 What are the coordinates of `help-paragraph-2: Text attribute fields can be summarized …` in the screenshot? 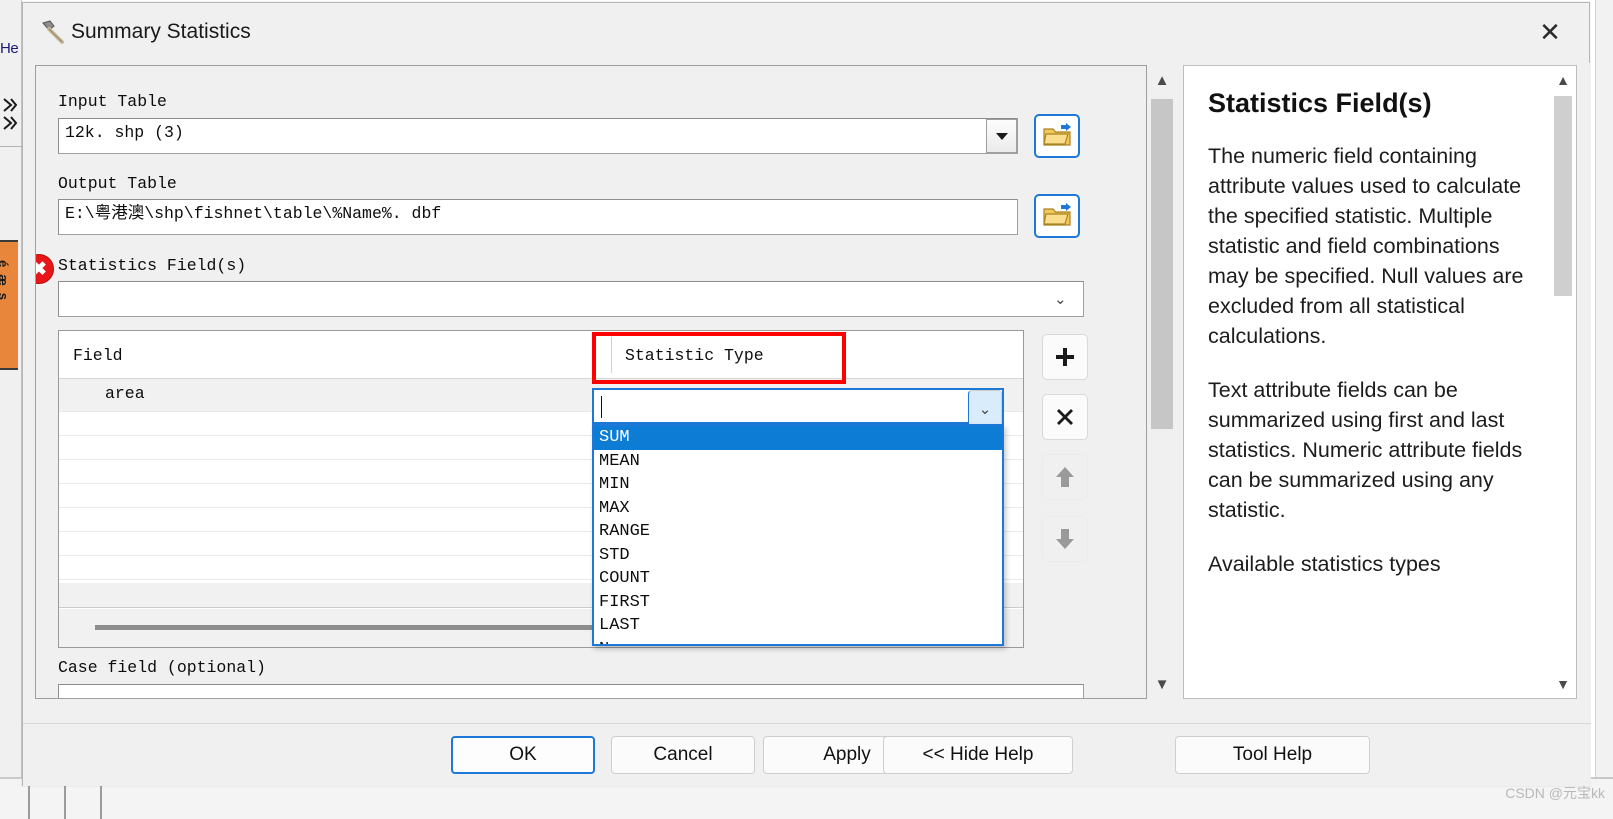 It's located at (1365, 450).